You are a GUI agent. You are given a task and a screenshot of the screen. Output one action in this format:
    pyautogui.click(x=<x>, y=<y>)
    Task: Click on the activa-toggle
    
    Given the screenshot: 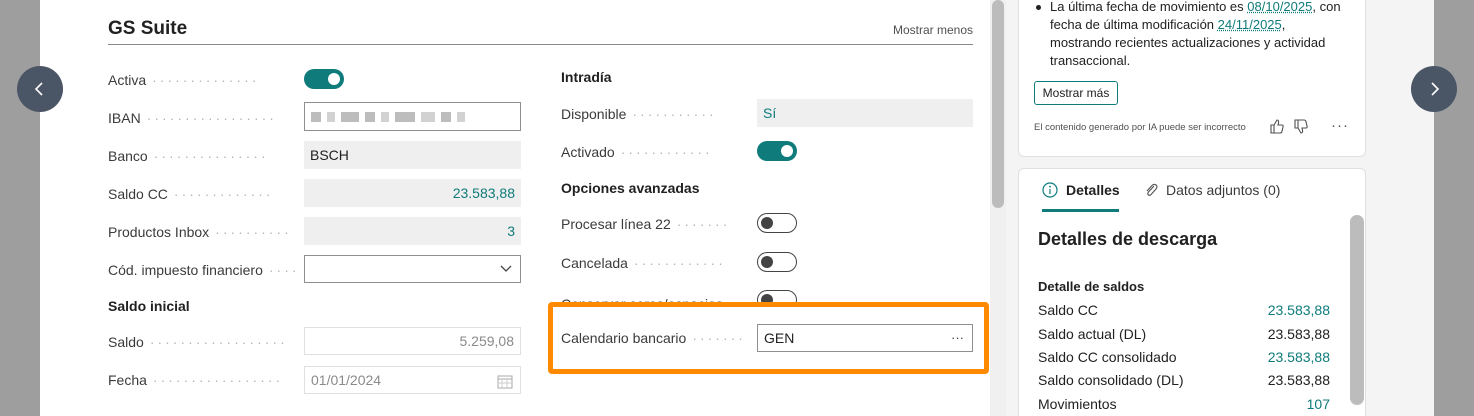 What is the action you would take?
    pyautogui.click(x=324, y=79)
    